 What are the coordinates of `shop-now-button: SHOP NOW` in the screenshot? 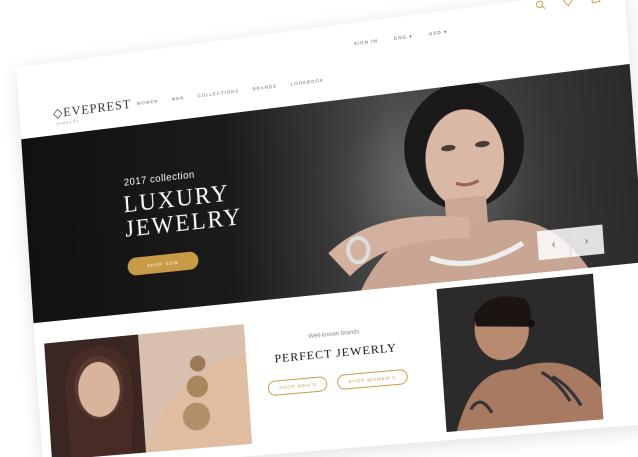 It's located at (163, 263).